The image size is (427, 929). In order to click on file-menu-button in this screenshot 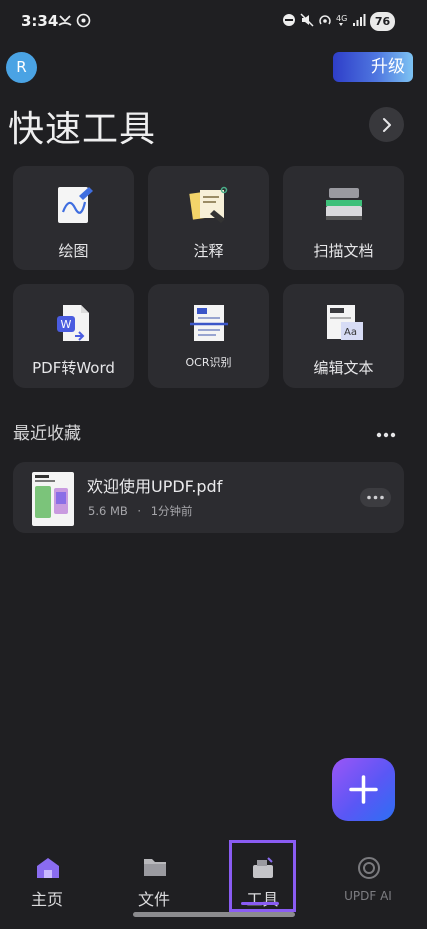, I will do `click(375, 497)`.